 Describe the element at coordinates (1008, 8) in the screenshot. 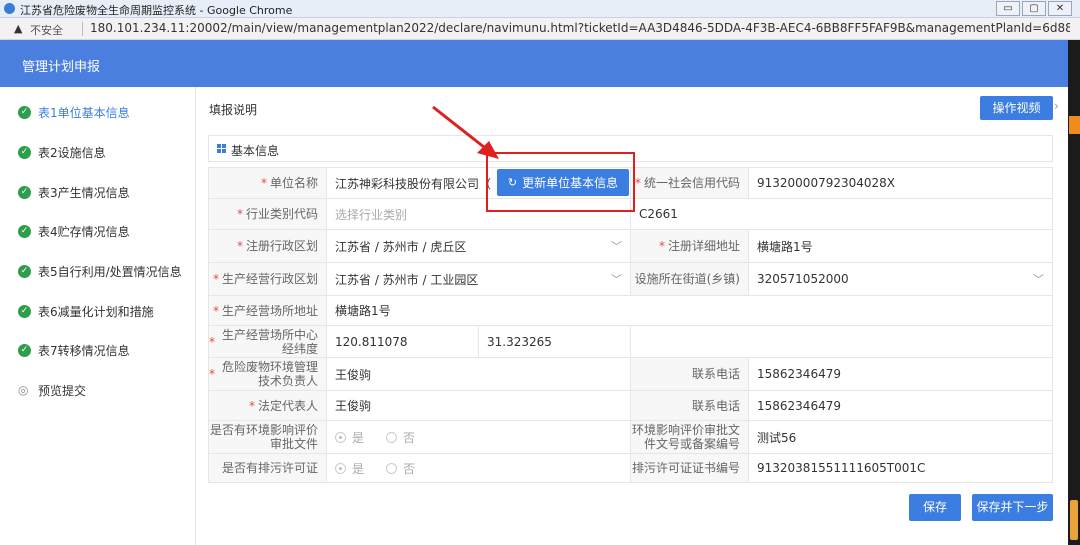

I see `minimize-button: ▭` at that location.